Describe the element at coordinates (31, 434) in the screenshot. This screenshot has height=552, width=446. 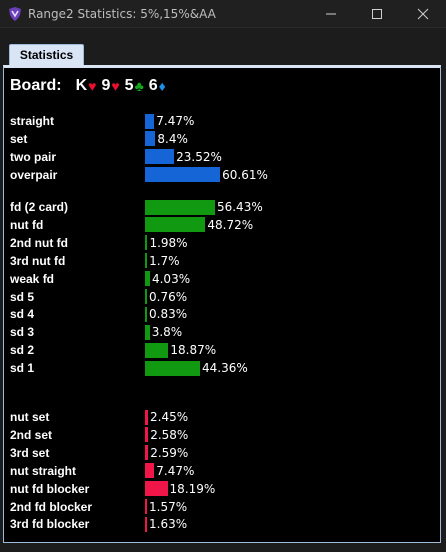
I see `stat-label: 2nd set` at that location.